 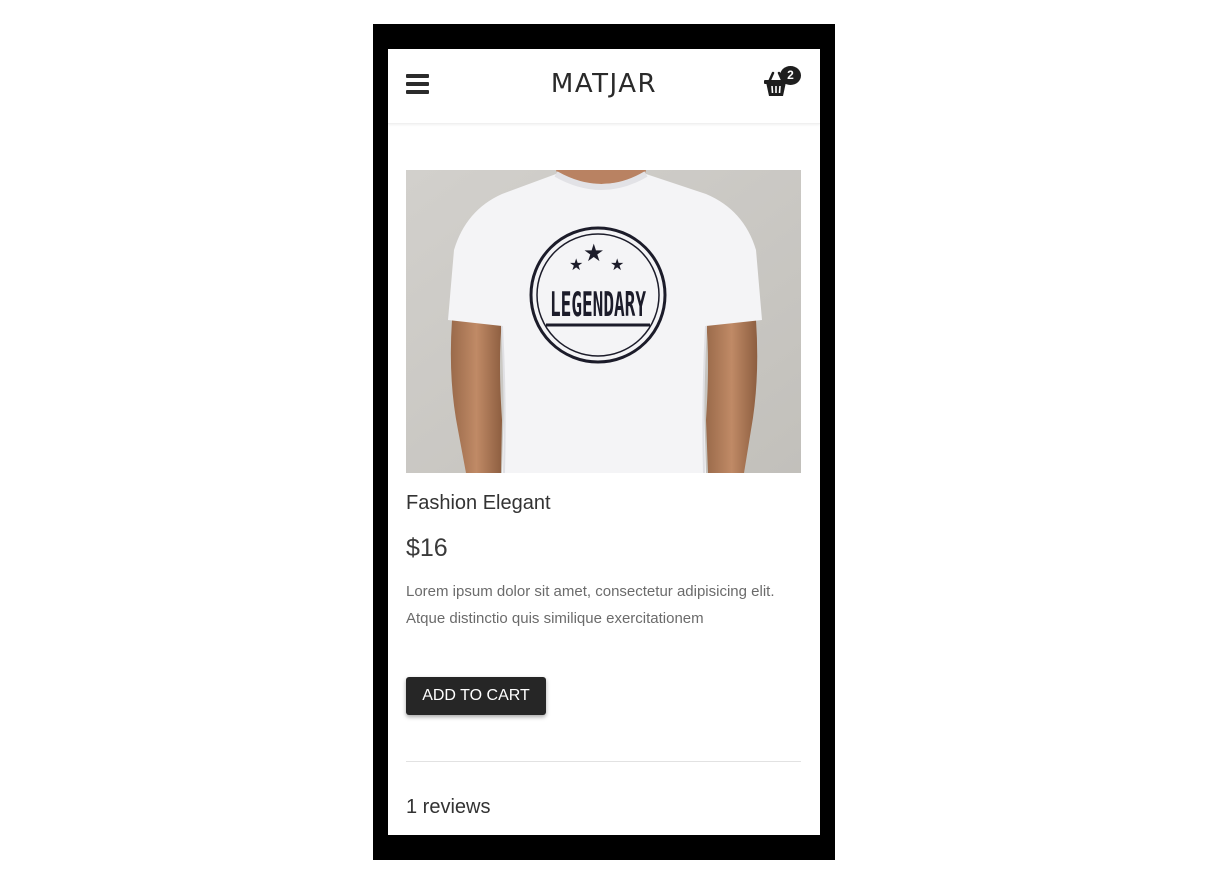 I want to click on product-title: Fashion Elegant, so click(x=478, y=503).